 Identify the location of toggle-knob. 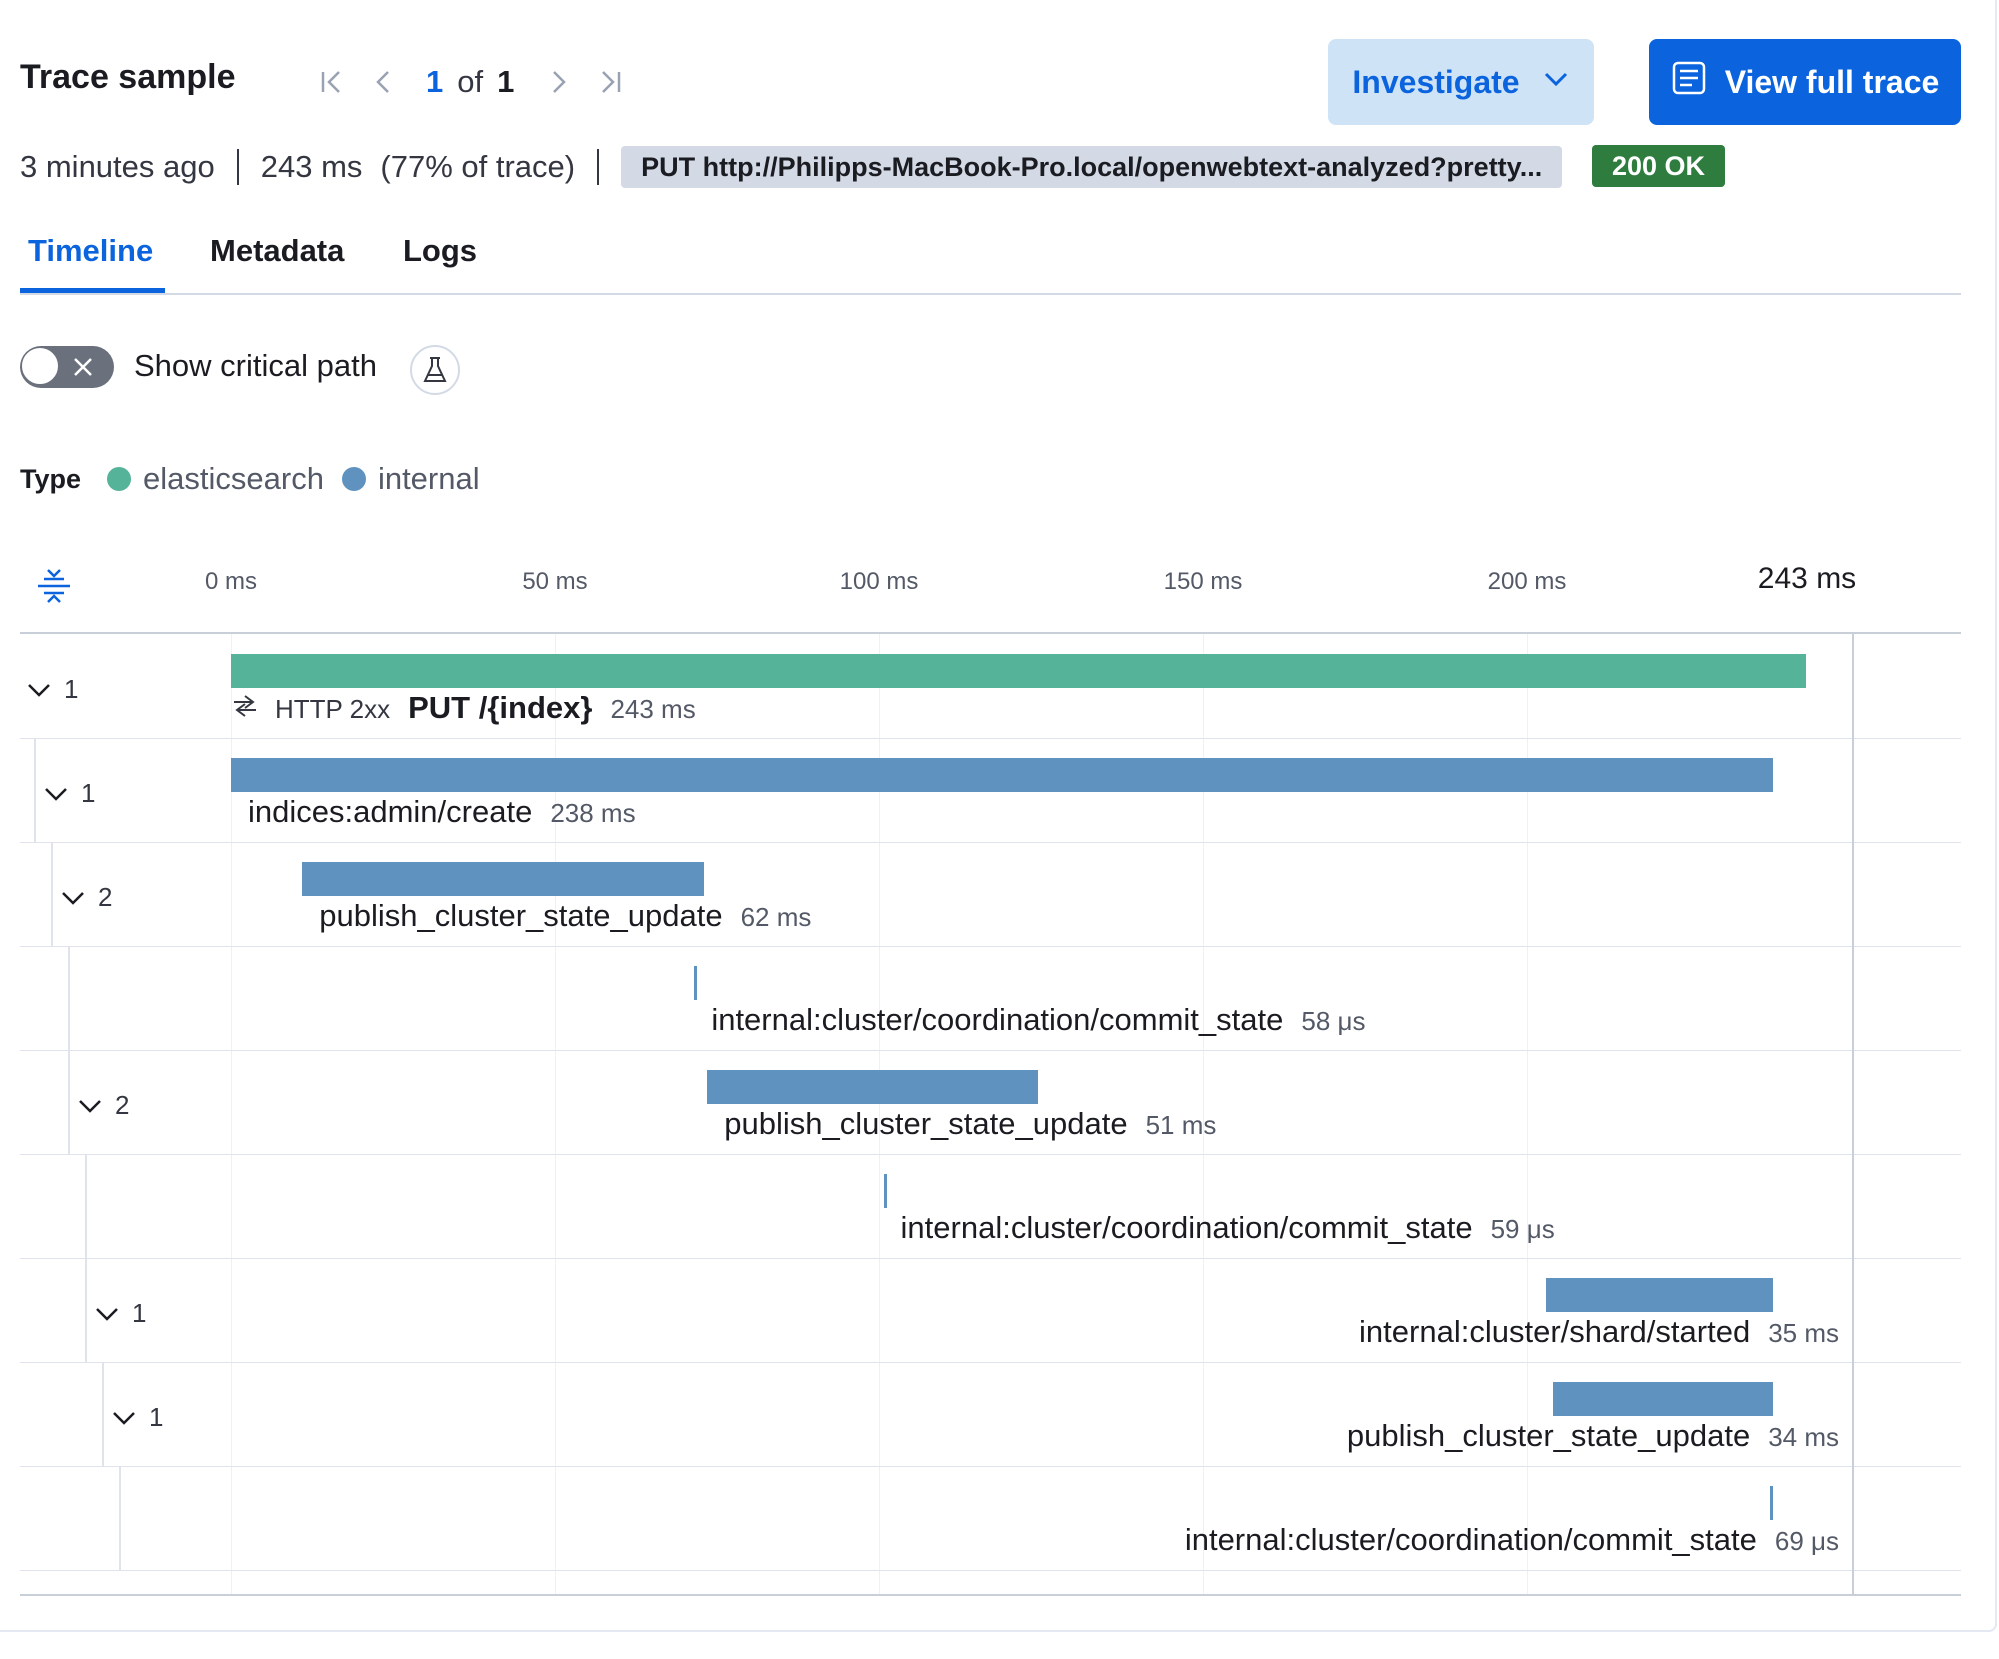
(40, 366).